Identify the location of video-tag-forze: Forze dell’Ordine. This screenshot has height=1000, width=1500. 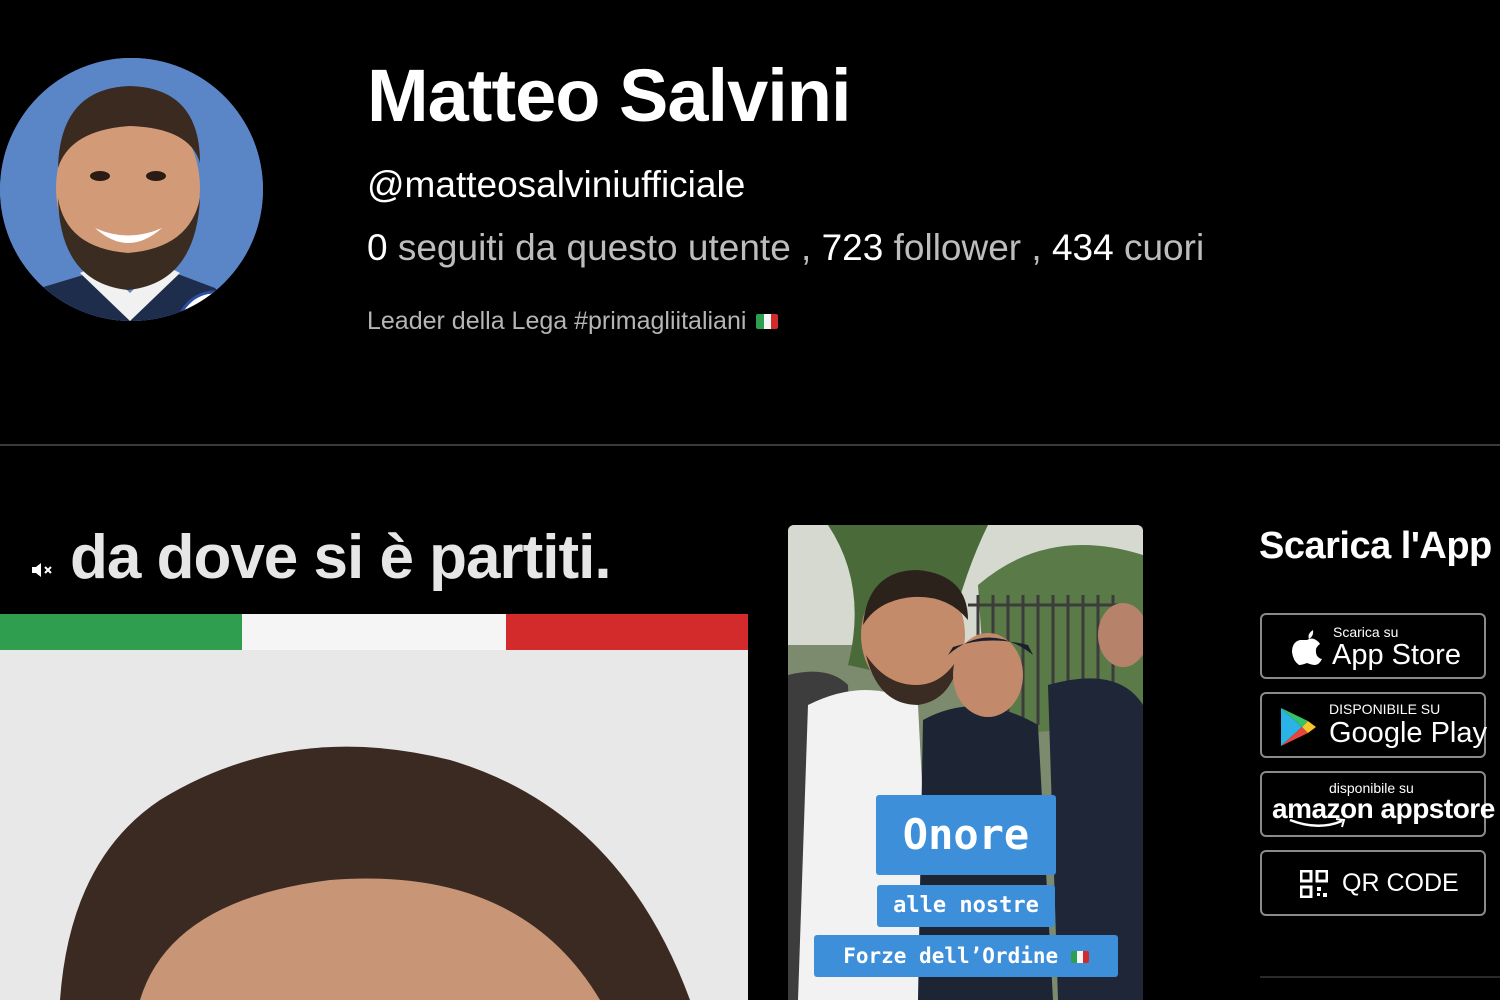
(966, 956).